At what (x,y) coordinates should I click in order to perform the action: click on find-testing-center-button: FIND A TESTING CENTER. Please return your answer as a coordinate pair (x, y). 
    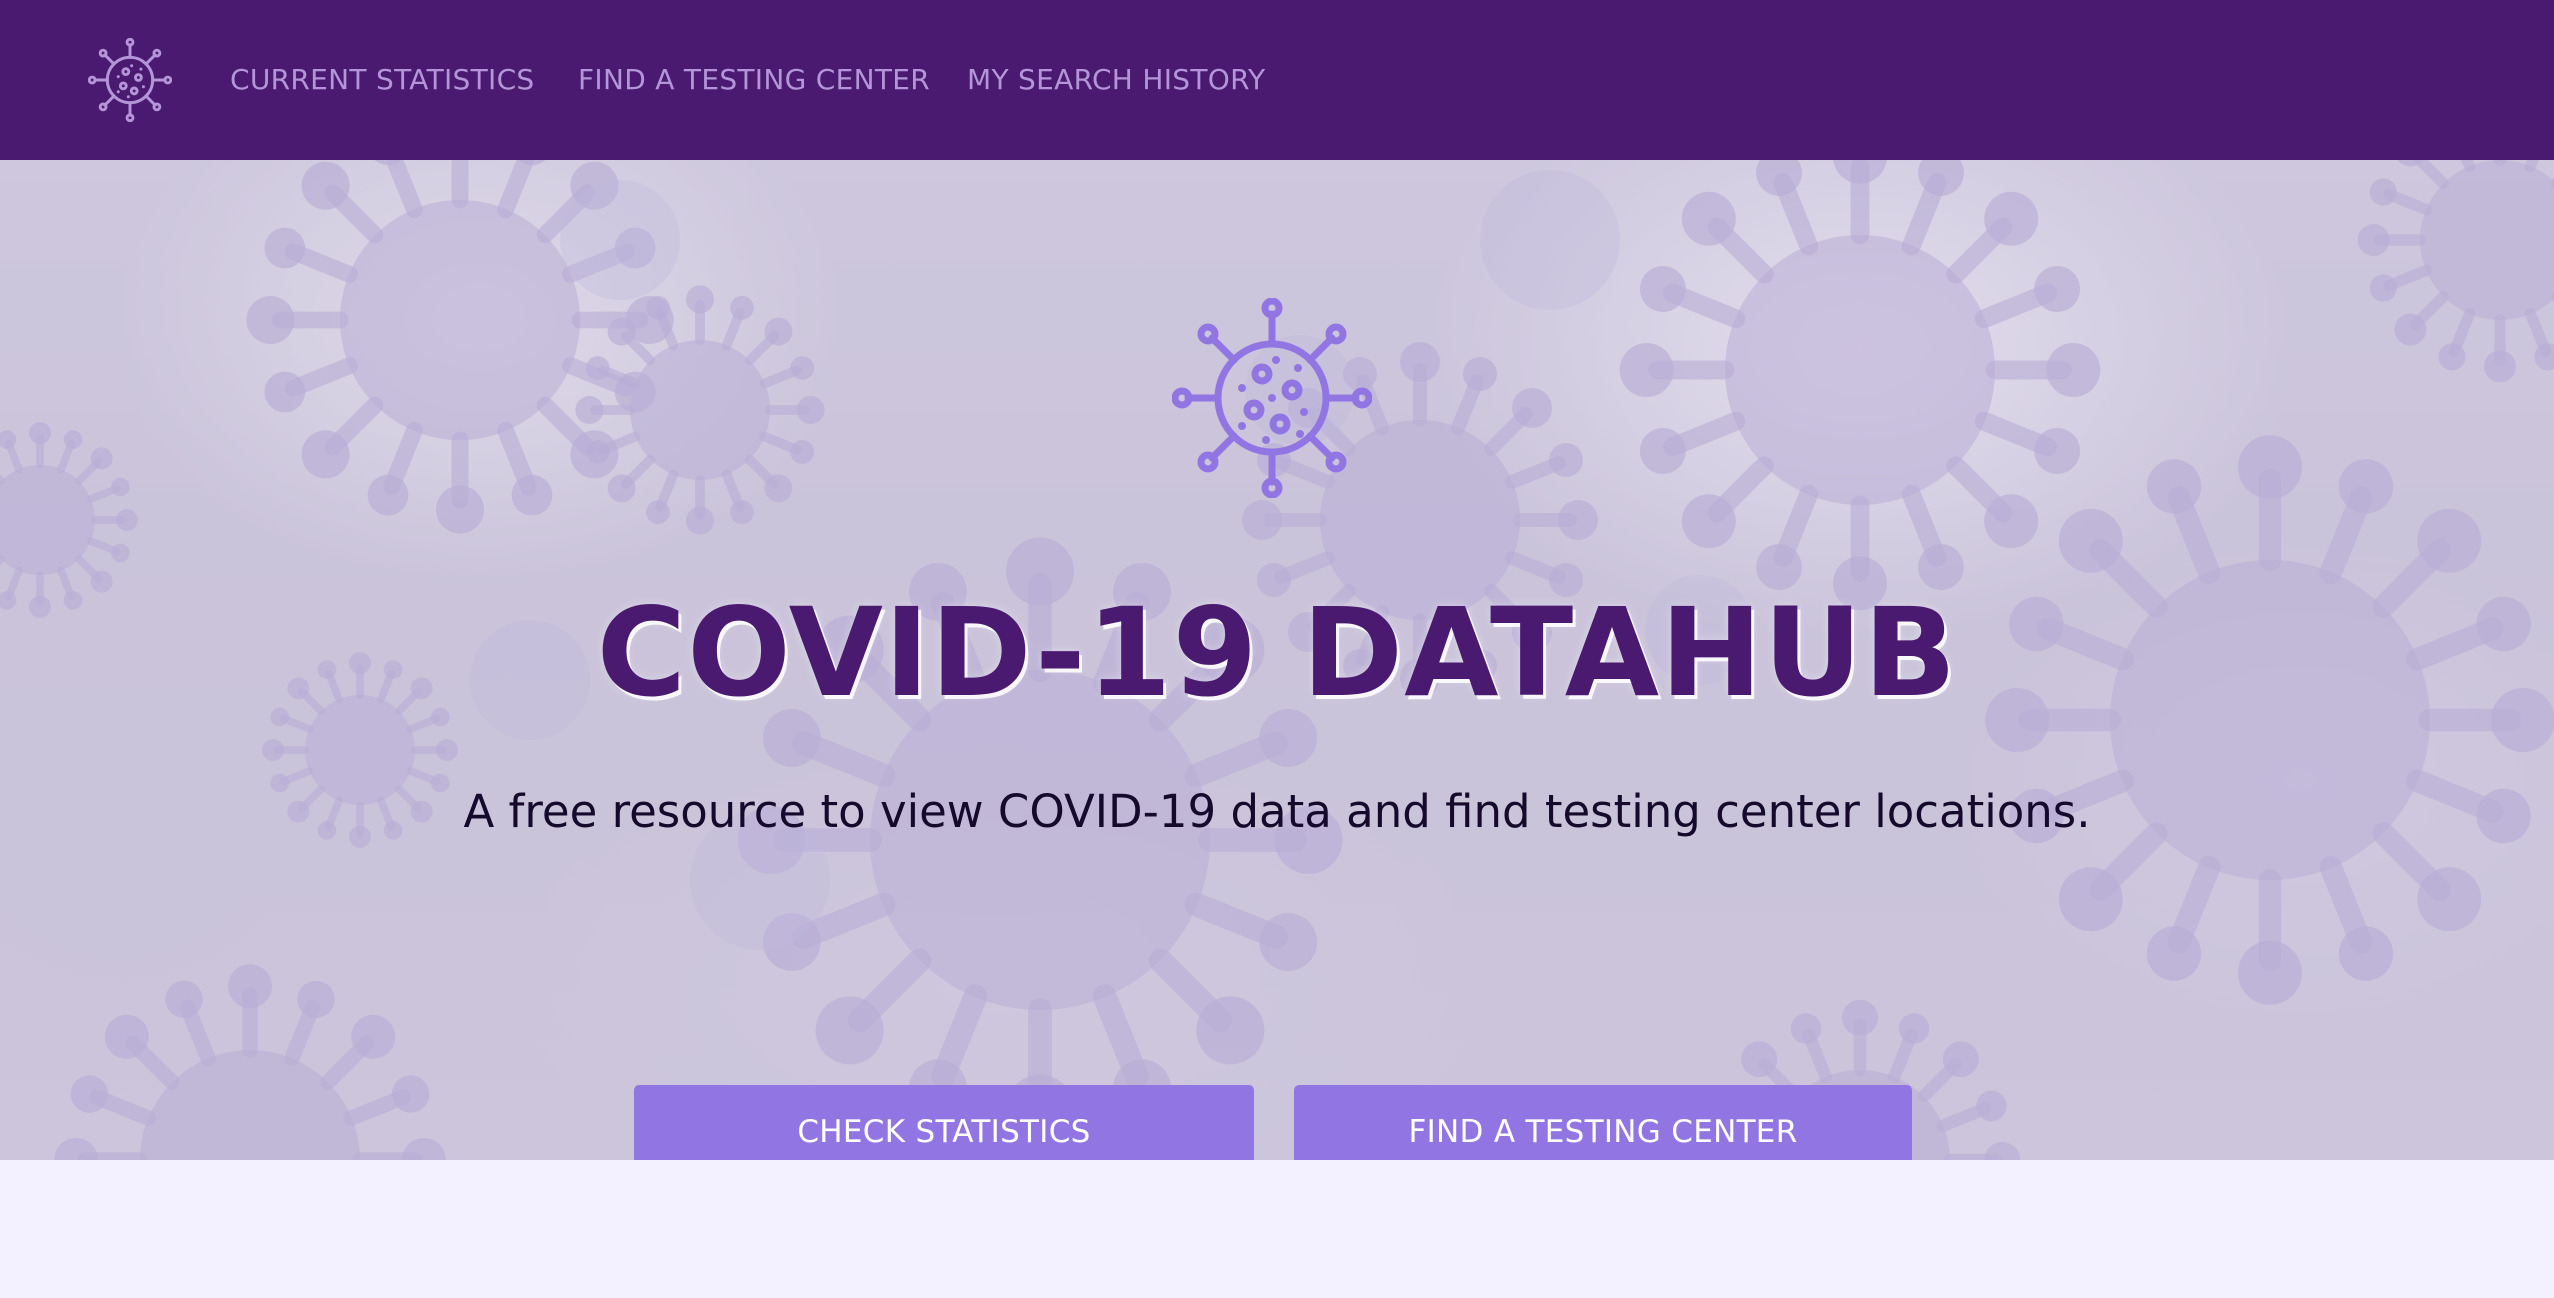
    Looking at the image, I should click on (1603, 1122).